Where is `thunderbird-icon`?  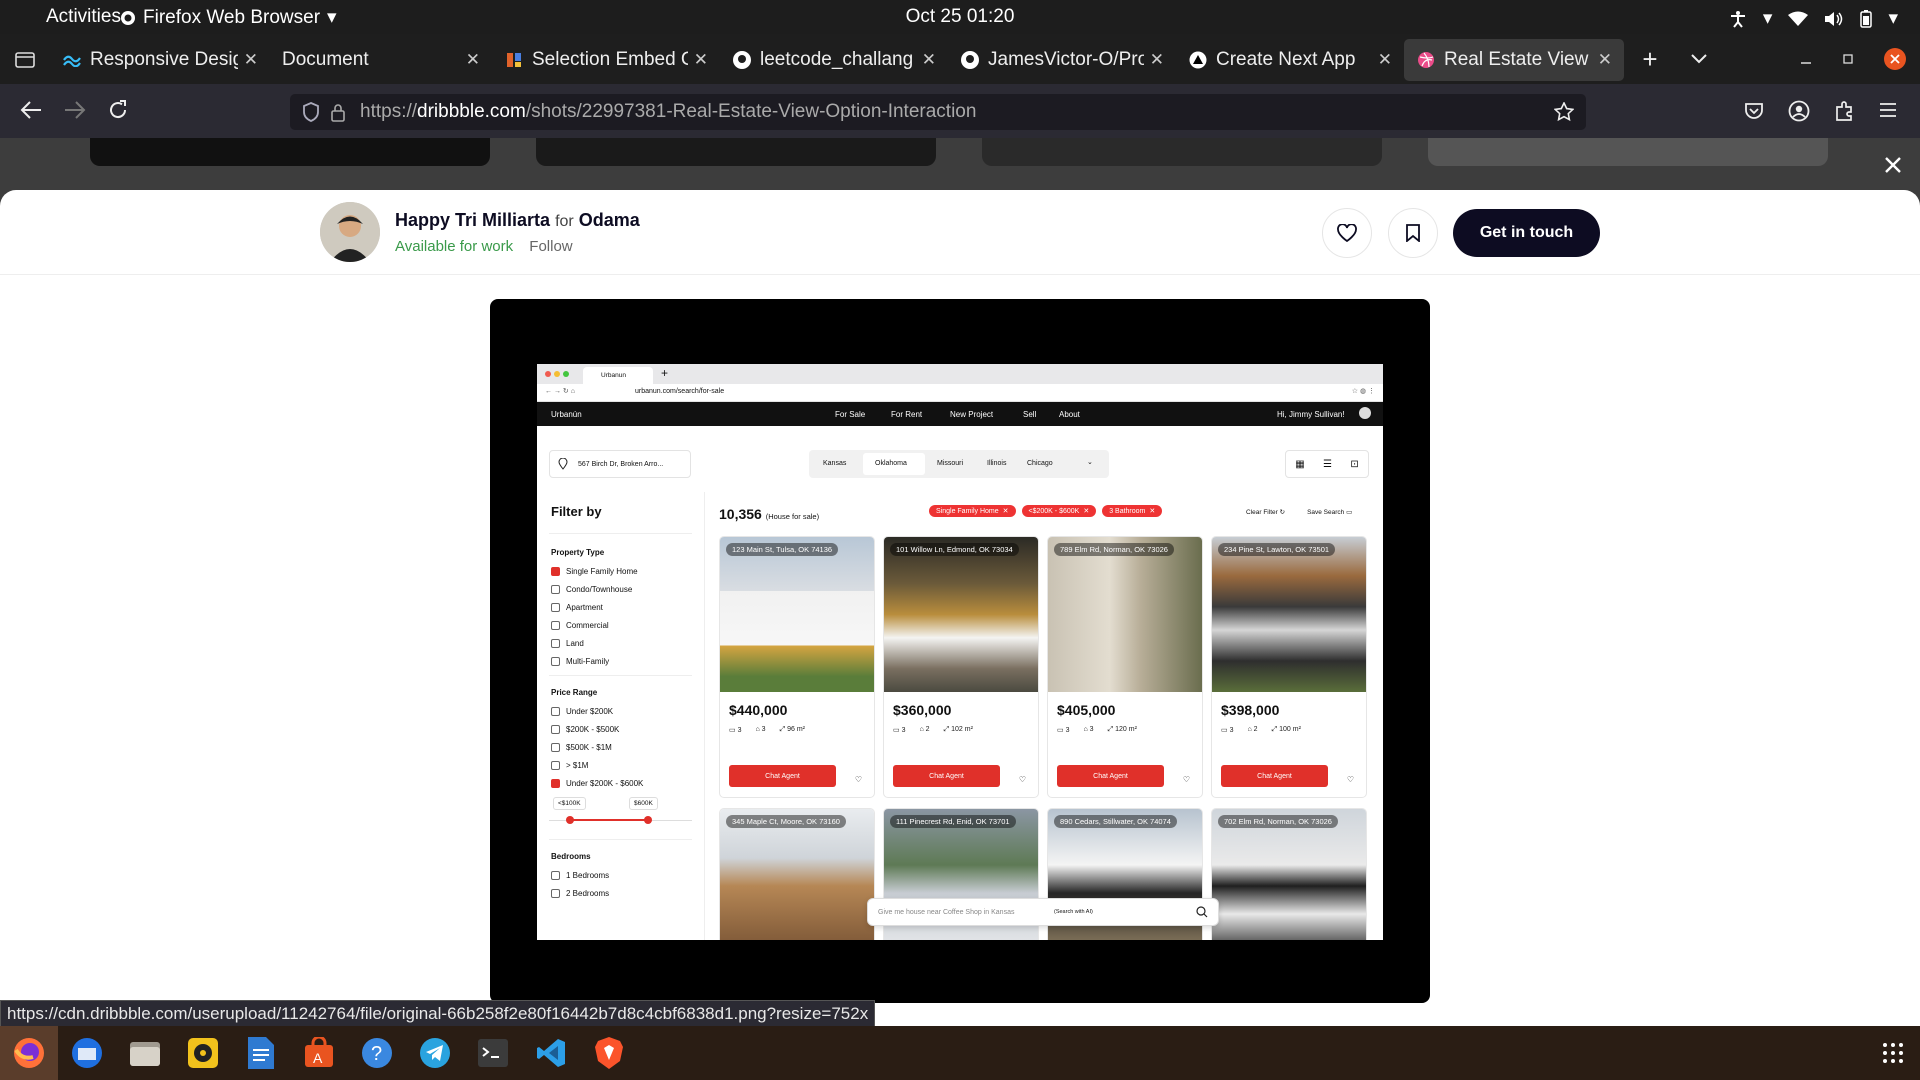 thunderbird-icon is located at coordinates (87, 1053).